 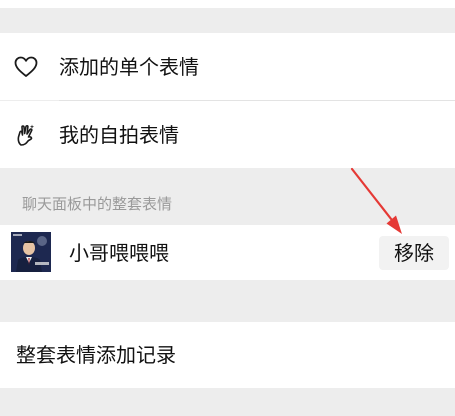 What do you see at coordinates (129, 66) in the screenshot?
I see `added-single-stickers-label: 添加的单个表情` at bounding box center [129, 66].